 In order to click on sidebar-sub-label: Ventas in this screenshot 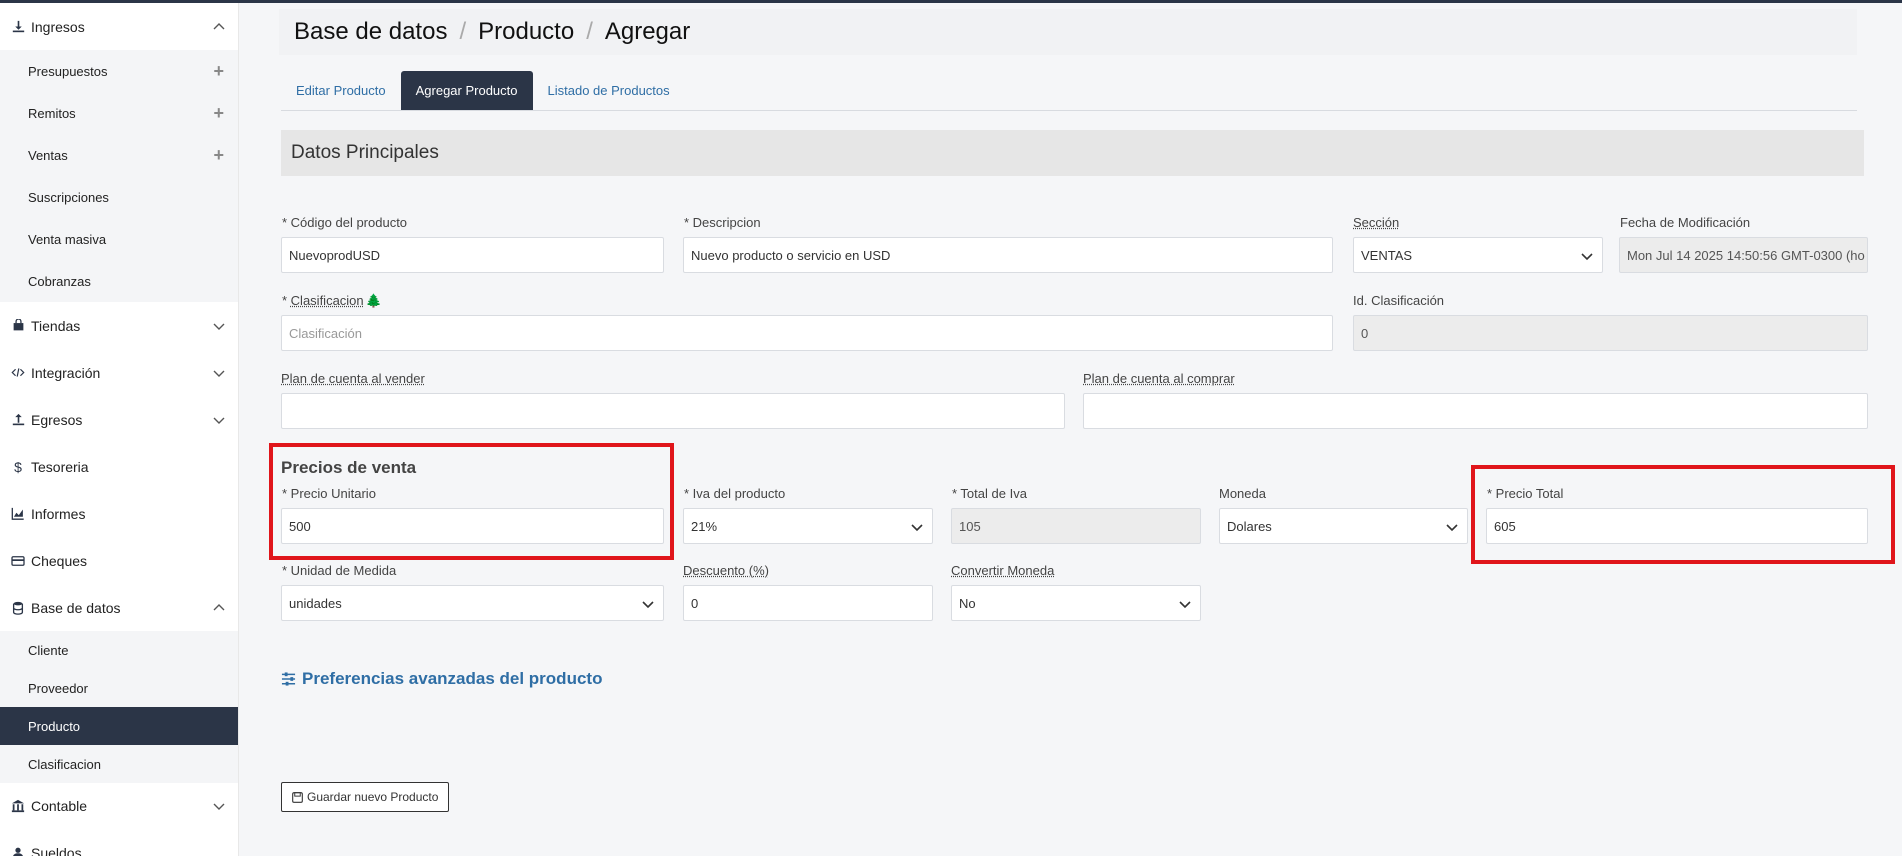, I will do `click(48, 155)`.